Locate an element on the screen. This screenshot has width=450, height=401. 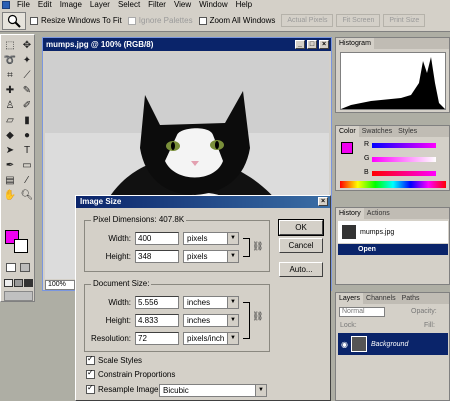
color-ramp is located at coordinates (393, 184).